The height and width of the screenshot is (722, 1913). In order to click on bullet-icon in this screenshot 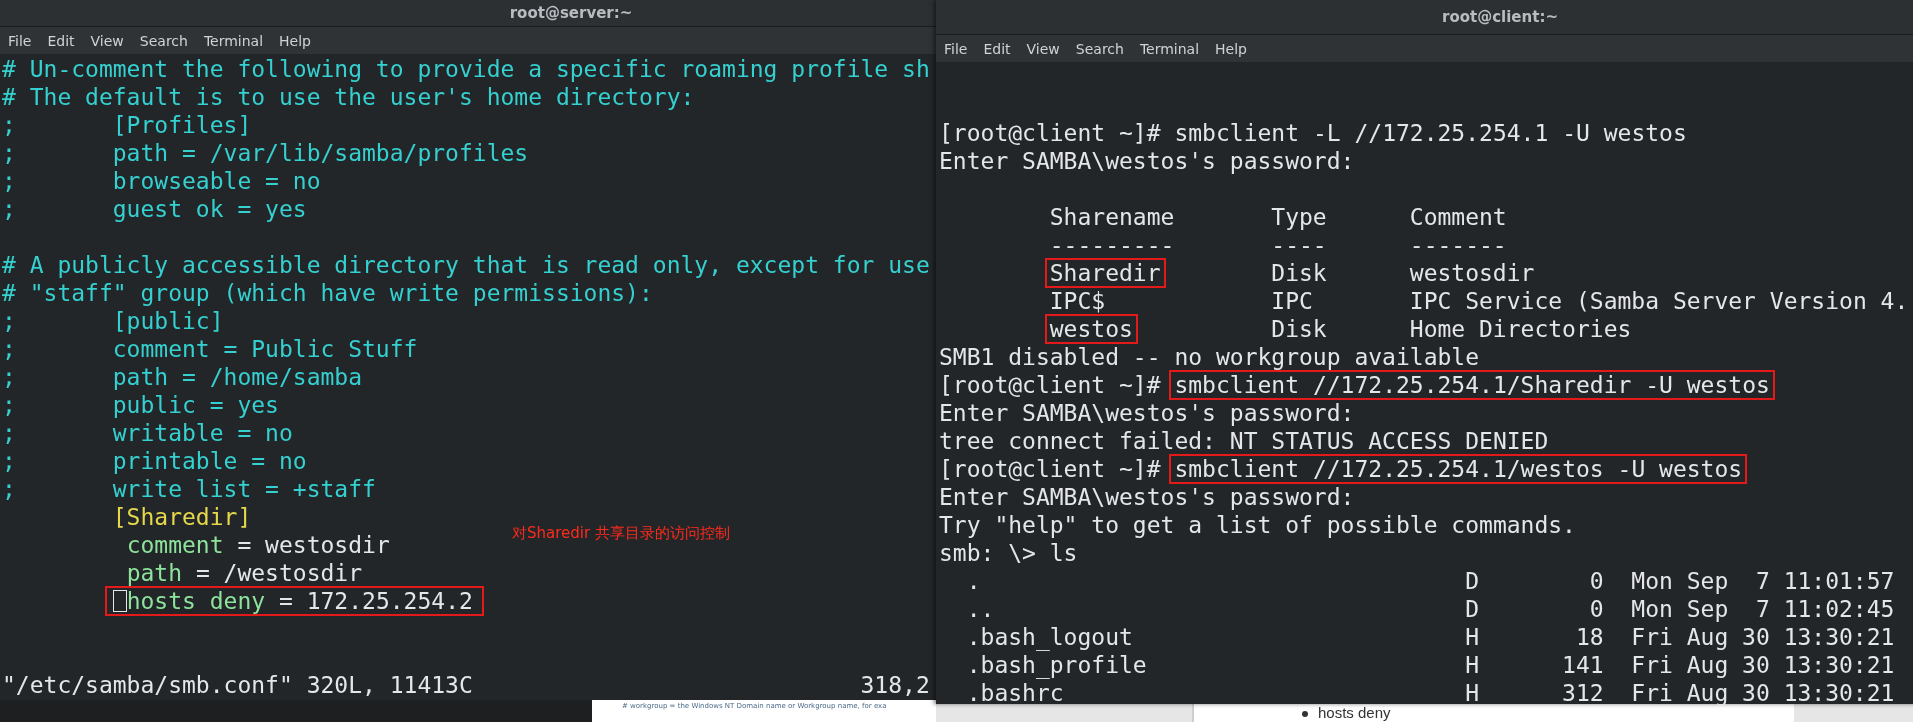, I will do `click(1305, 714)`.